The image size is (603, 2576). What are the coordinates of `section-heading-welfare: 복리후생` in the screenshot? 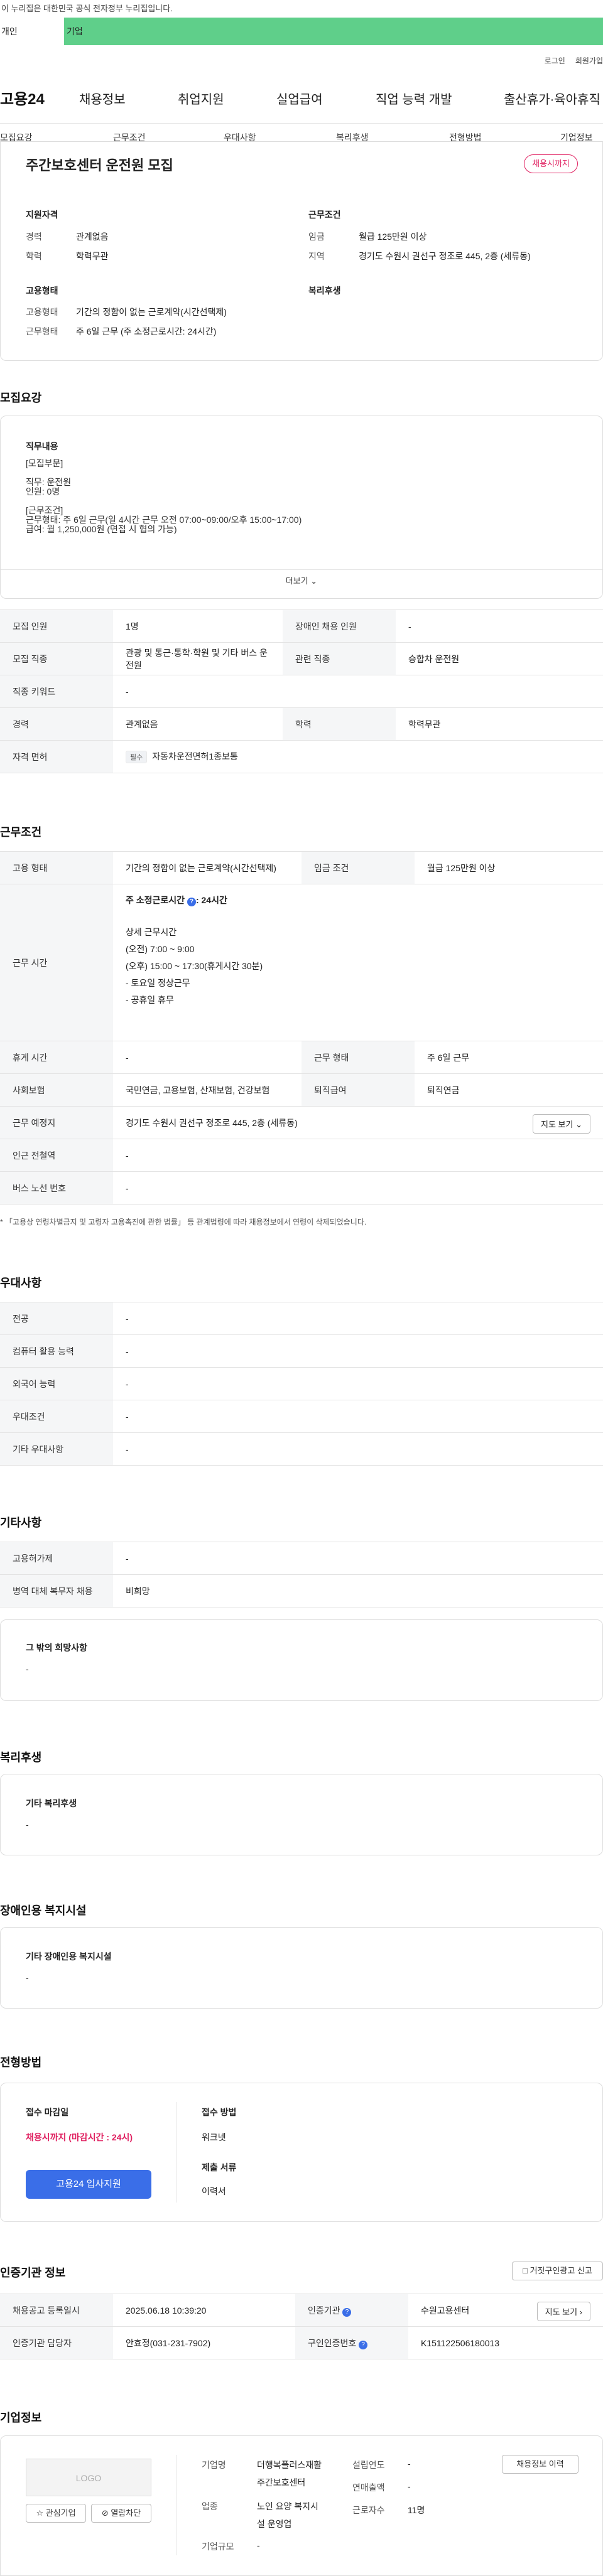 It's located at (21, 1757).